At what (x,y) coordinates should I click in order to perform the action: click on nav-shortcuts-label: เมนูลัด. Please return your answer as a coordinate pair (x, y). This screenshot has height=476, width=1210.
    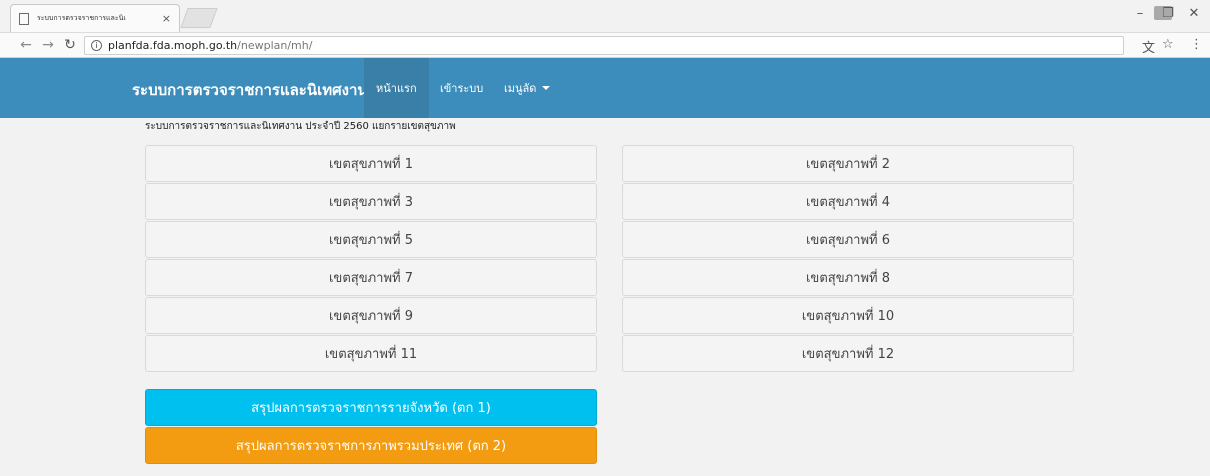
    Looking at the image, I should click on (520, 88).